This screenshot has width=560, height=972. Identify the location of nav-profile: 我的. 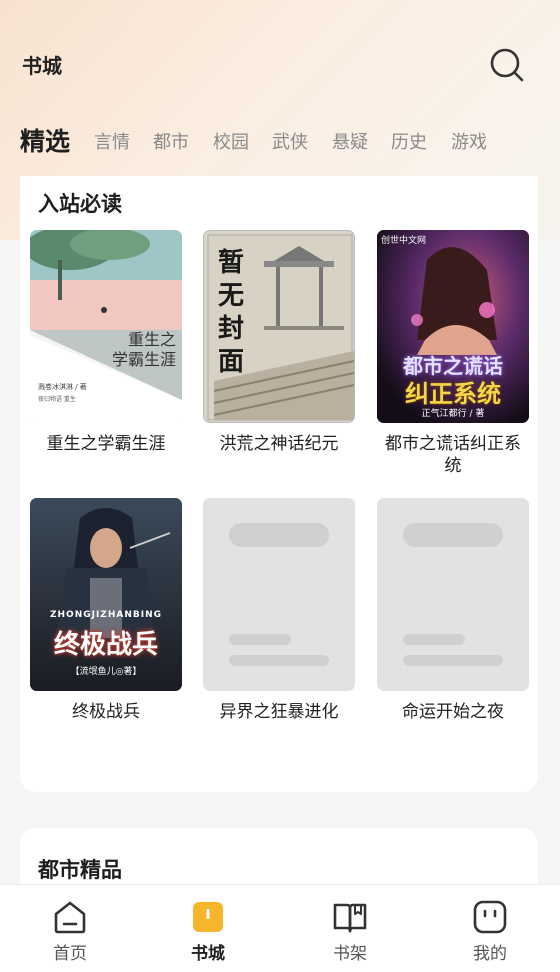
(490, 928).